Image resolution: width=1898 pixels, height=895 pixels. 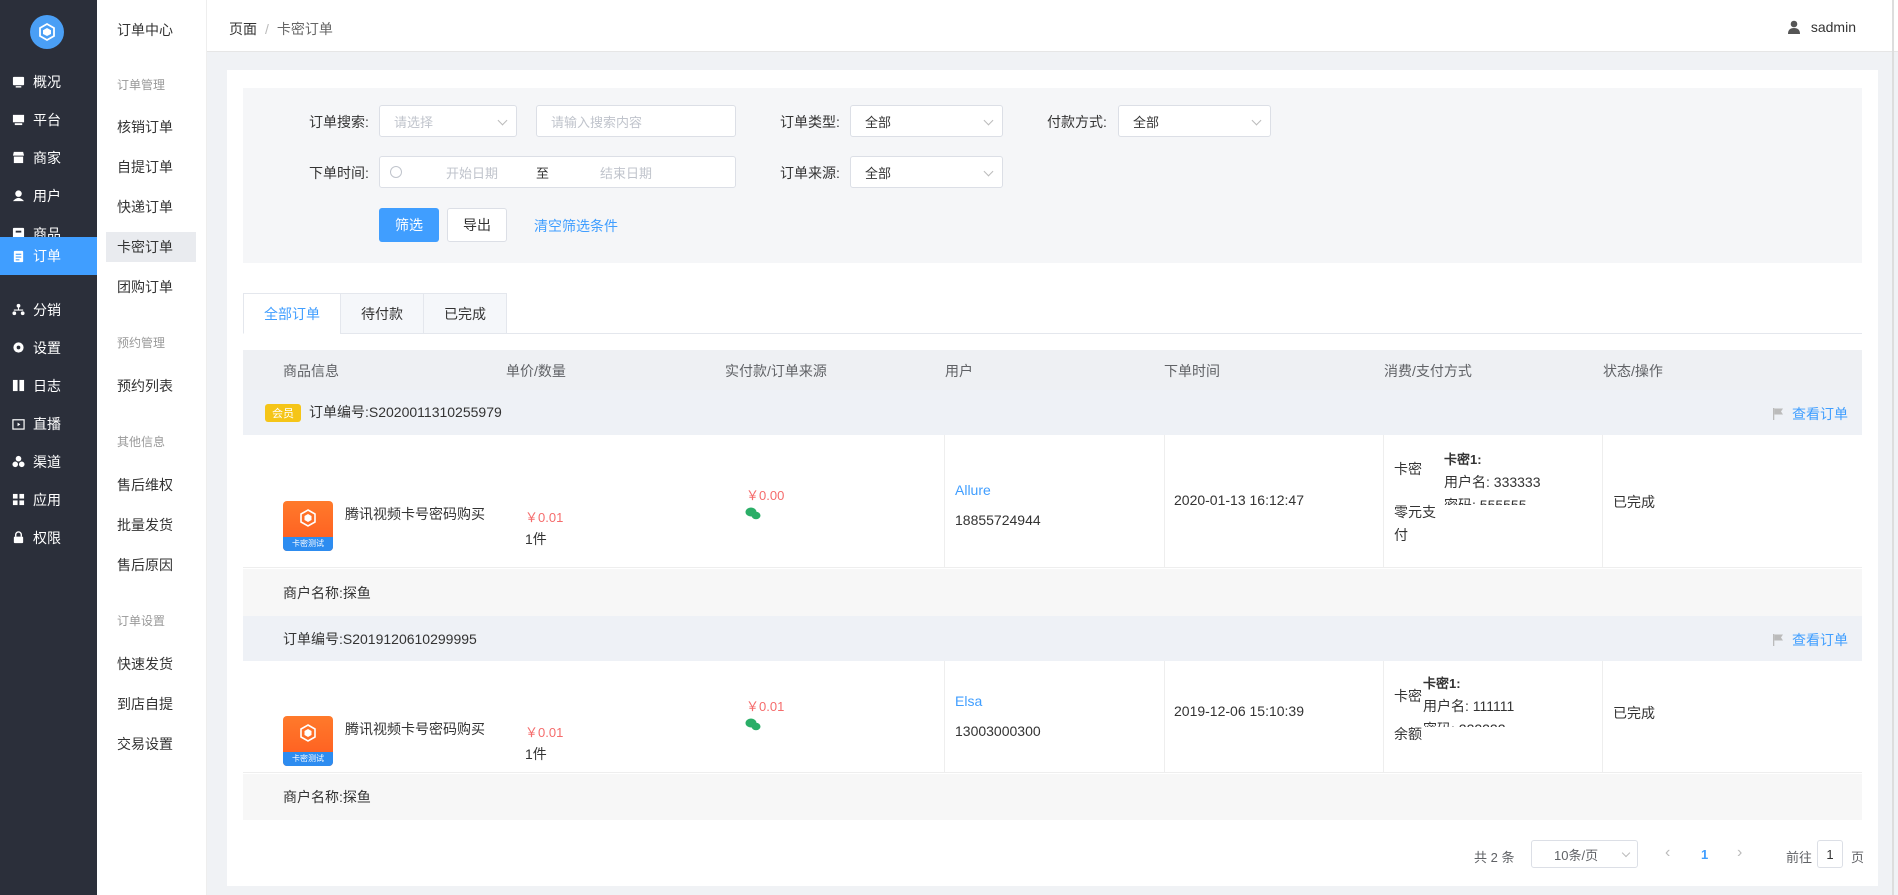 What do you see at coordinates (926, 121) in the screenshot?
I see `order-type-select: 全部` at bounding box center [926, 121].